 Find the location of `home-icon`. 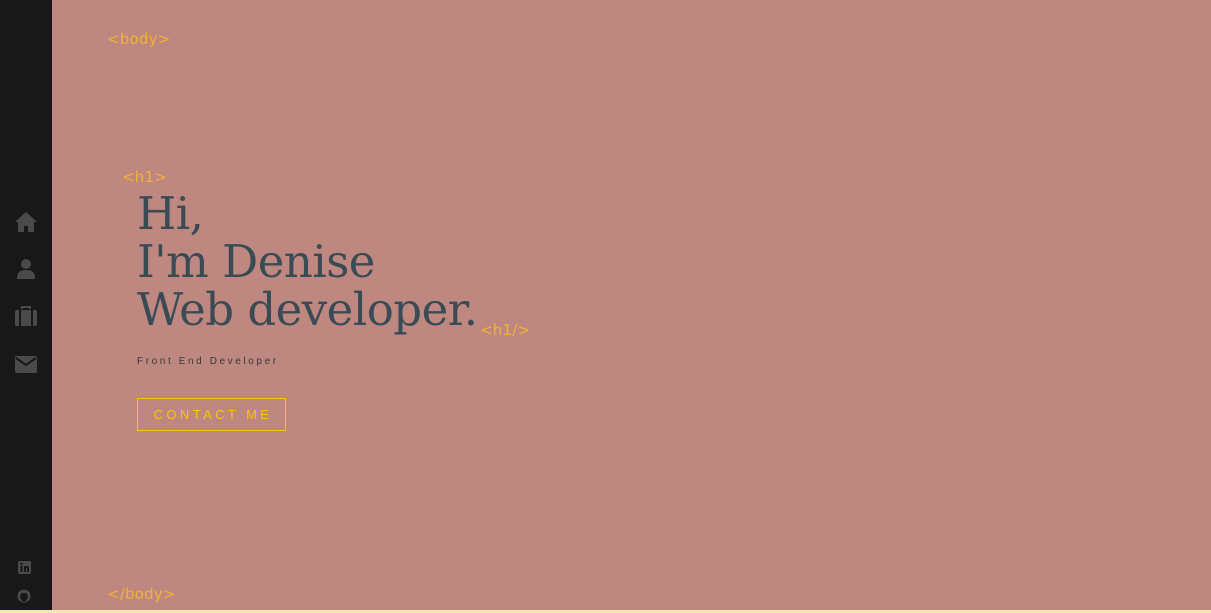

home-icon is located at coordinates (26, 222).